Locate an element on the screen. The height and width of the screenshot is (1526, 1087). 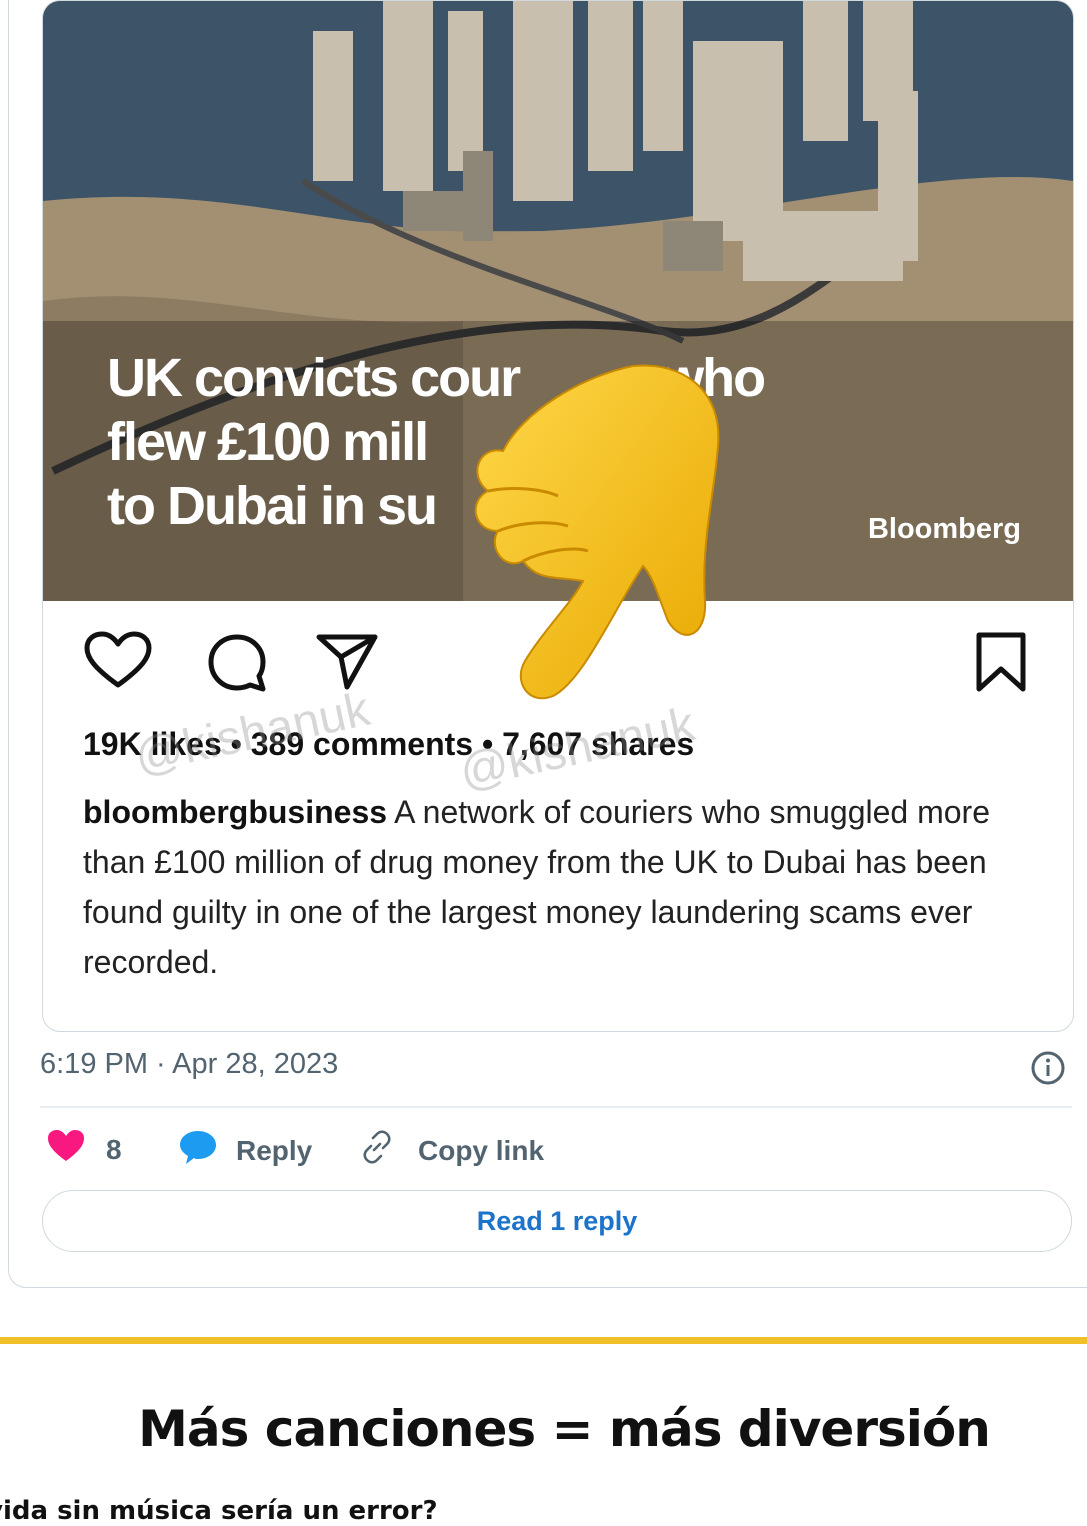
comment-icon is located at coordinates (237, 665).